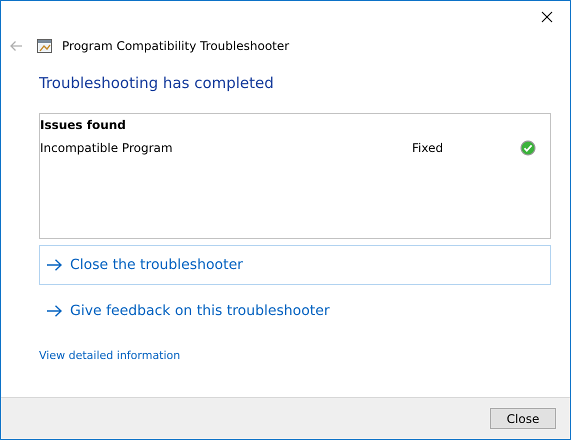  I want to click on troubleshooter-option: Close the troubleshooter, so click(295, 265).